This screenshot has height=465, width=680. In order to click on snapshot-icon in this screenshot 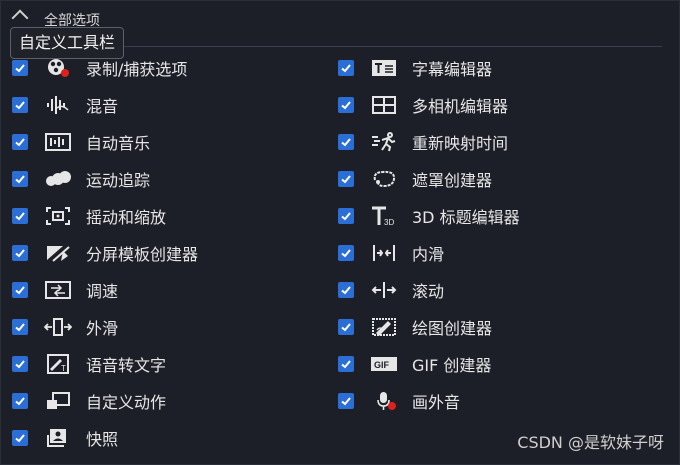, I will do `click(58, 438)`.